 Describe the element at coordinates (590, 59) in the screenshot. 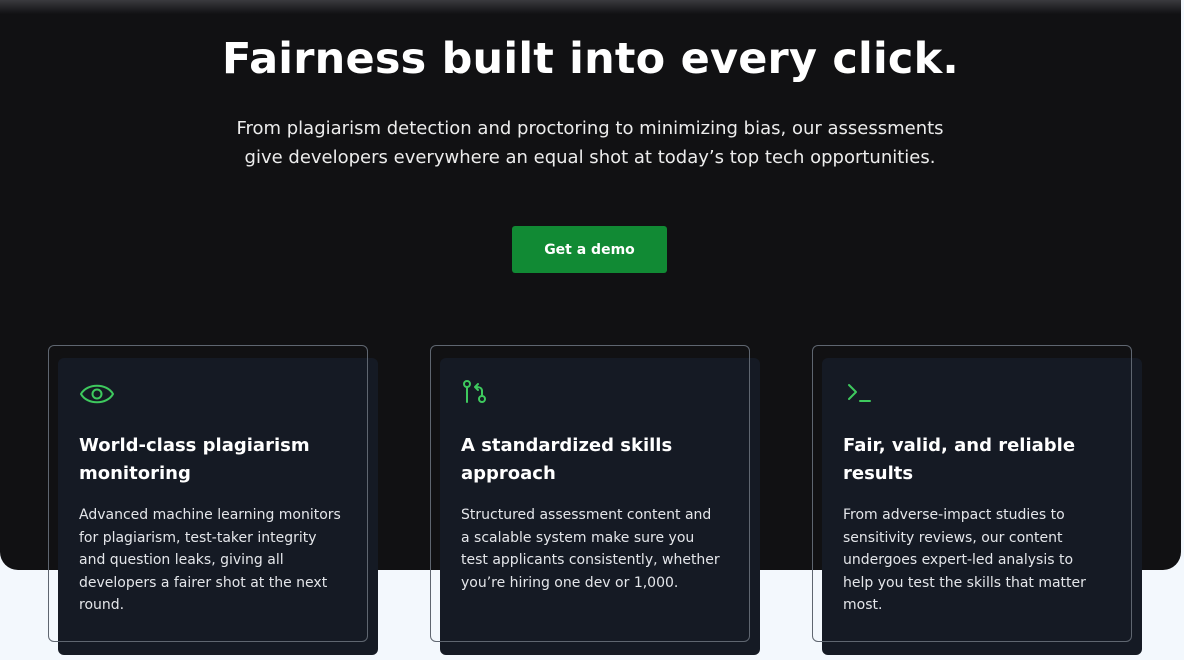

I see `page-title: Fairness built into every click.` at that location.